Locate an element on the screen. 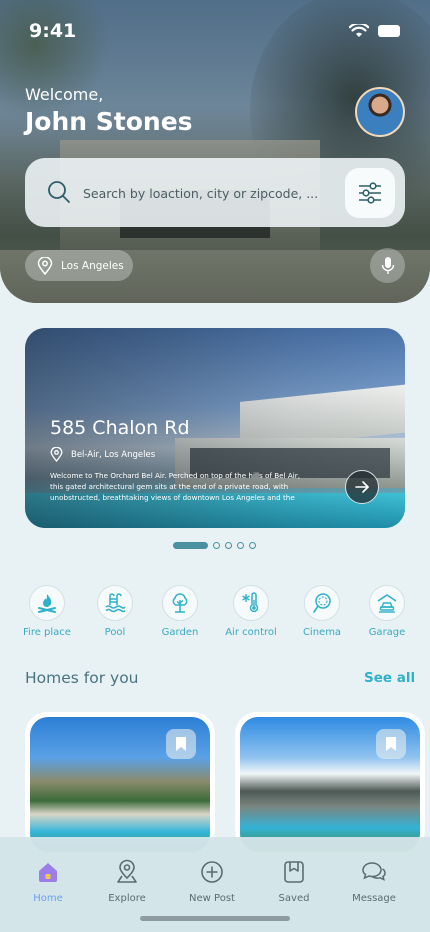 The width and height of the screenshot is (430, 932). plus-circle-icon is located at coordinates (212, 872).